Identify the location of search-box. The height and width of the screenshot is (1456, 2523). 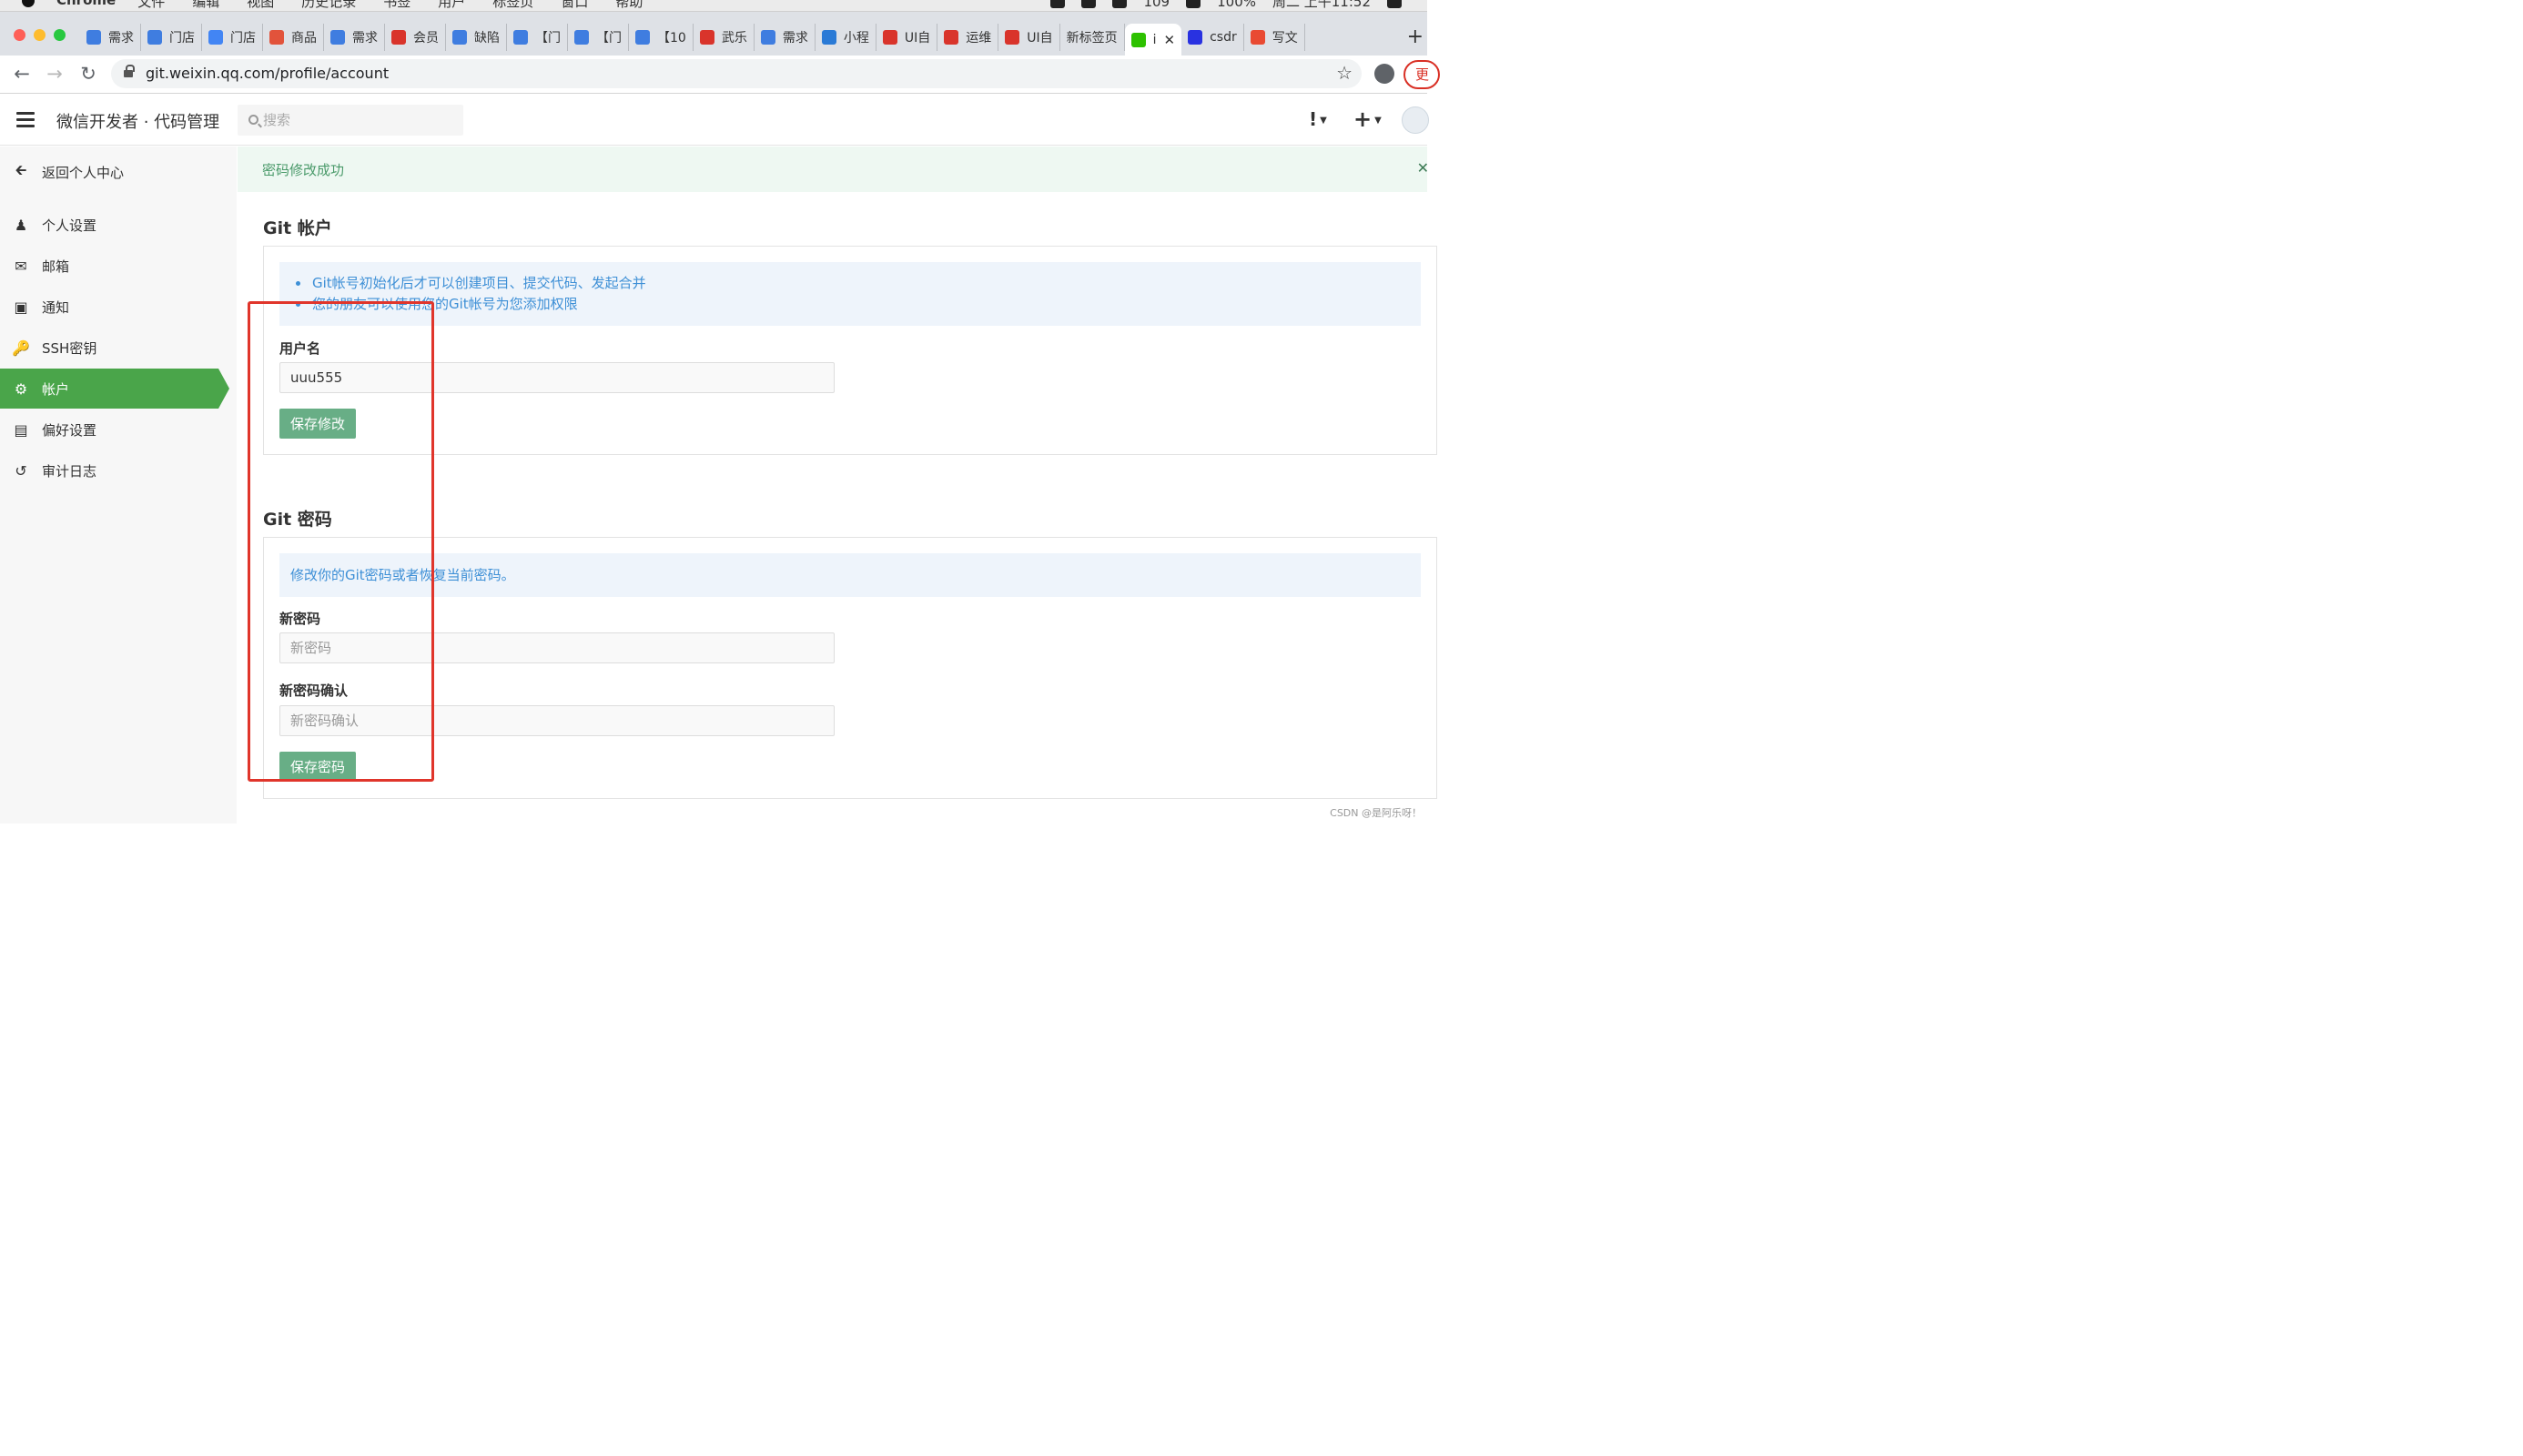
(350, 121).